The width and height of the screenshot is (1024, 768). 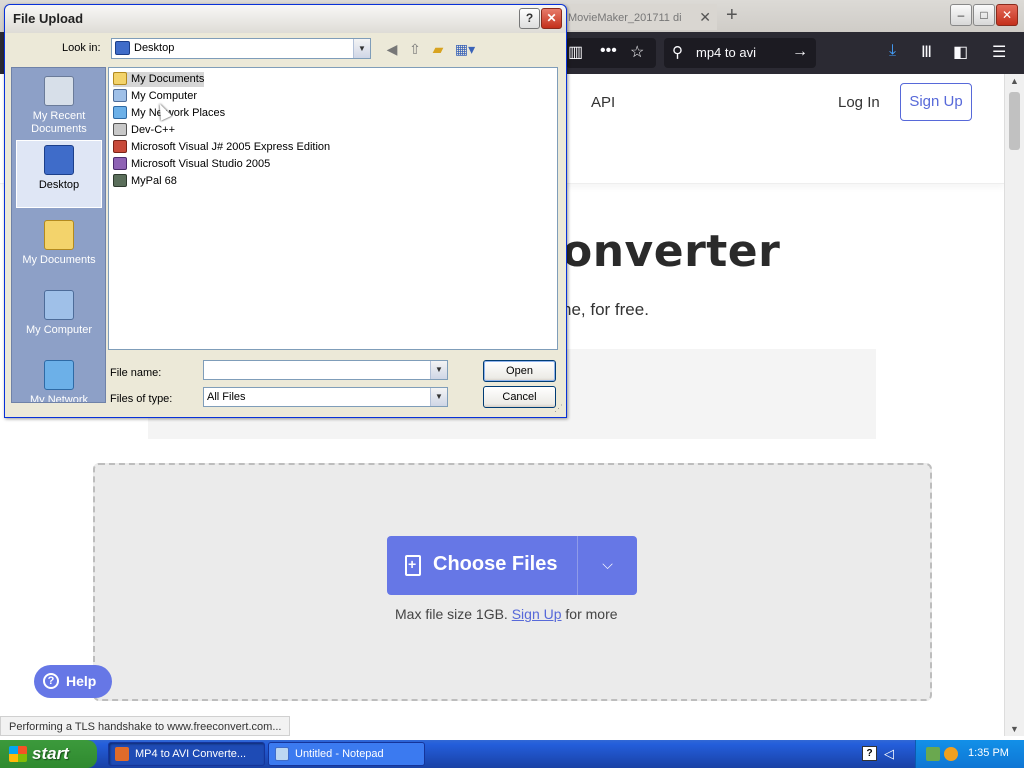 What do you see at coordinates (346, 754) in the screenshot?
I see `task-notepad: Untitled - Notepad` at bounding box center [346, 754].